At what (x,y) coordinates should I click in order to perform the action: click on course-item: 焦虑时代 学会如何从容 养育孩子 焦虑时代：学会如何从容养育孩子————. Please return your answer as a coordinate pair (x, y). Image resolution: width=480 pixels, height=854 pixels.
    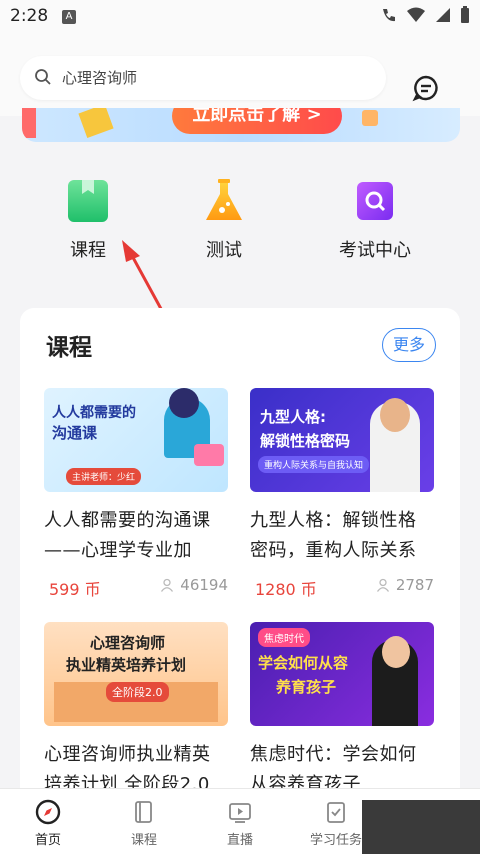
    Looking at the image, I should click on (342, 711).